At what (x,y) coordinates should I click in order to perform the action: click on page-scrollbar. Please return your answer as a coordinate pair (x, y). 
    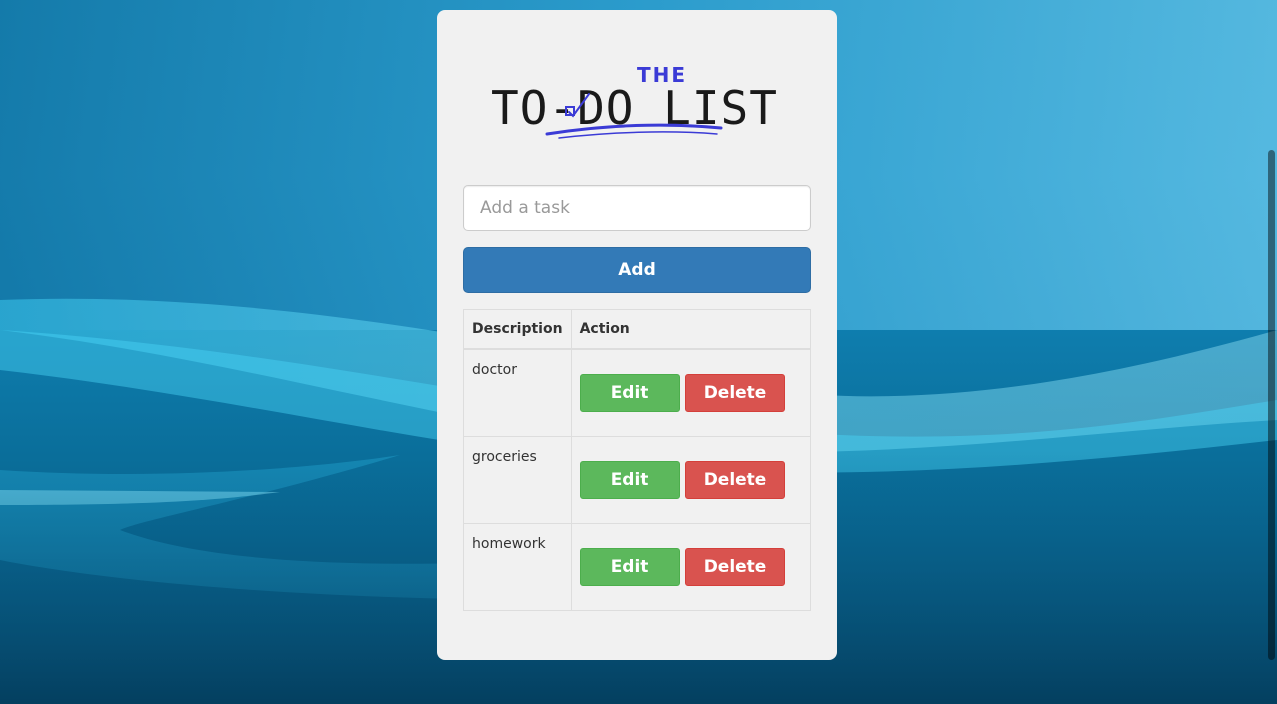
    Looking at the image, I should click on (1271, 352).